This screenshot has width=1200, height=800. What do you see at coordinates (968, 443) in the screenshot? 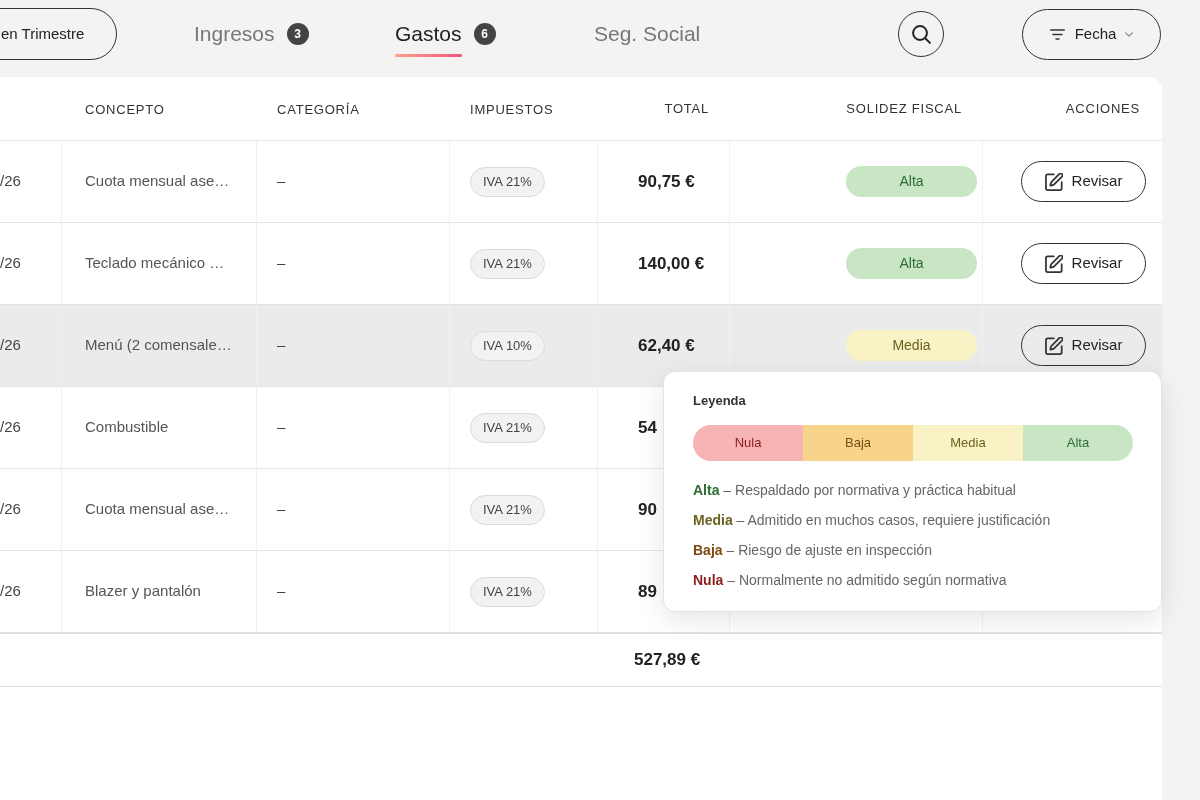
I see `legend-segment: Media` at bounding box center [968, 443].